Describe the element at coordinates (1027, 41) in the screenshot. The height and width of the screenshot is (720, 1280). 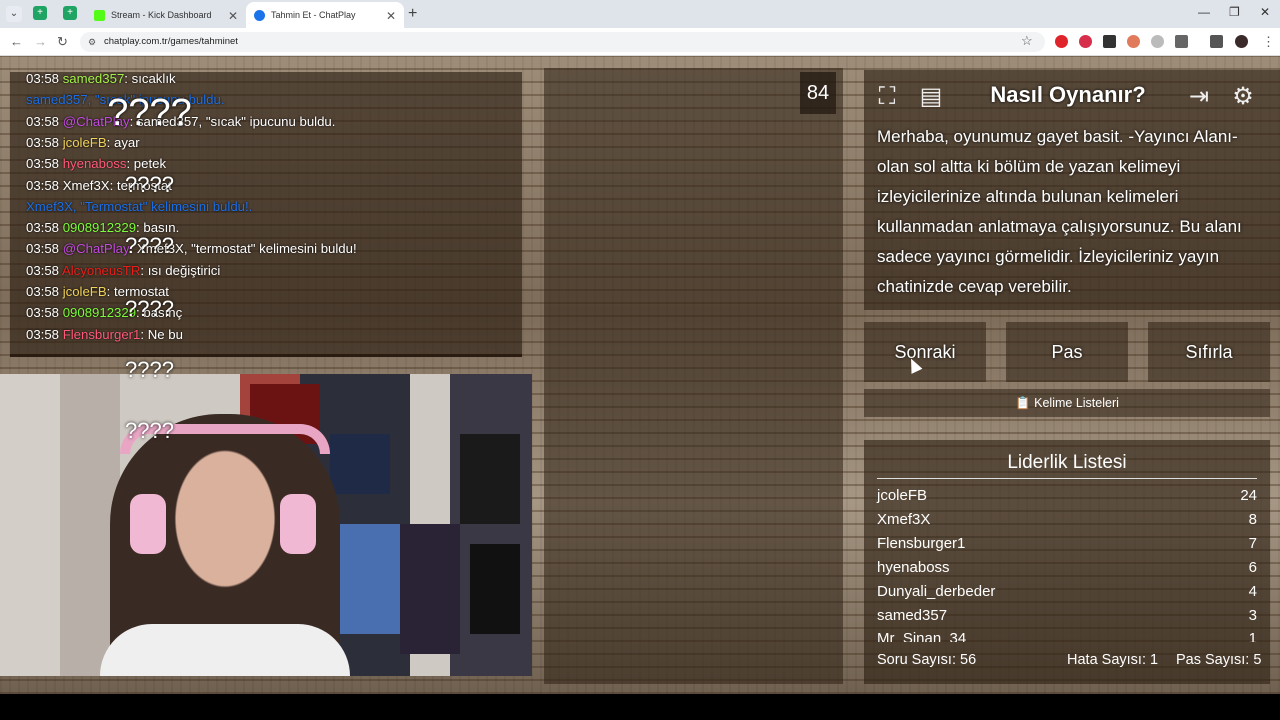
I see `bookmark-star-icon: ☆` at that location.